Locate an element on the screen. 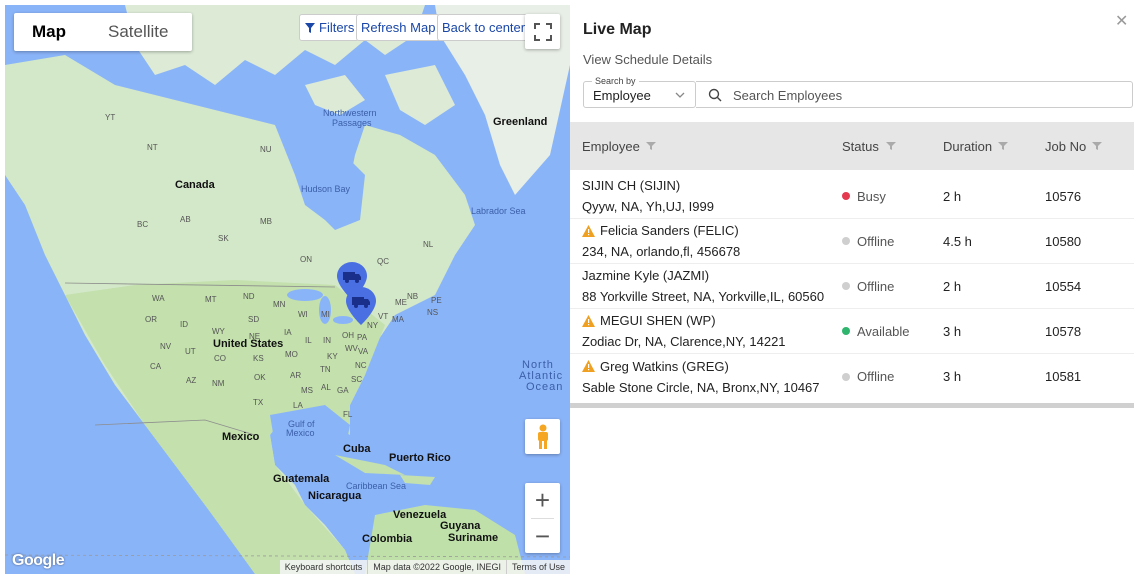 The width and height of the screenshot is (1134, 576). job-no-cell: 10578 is located at coordinates (1063, 331).